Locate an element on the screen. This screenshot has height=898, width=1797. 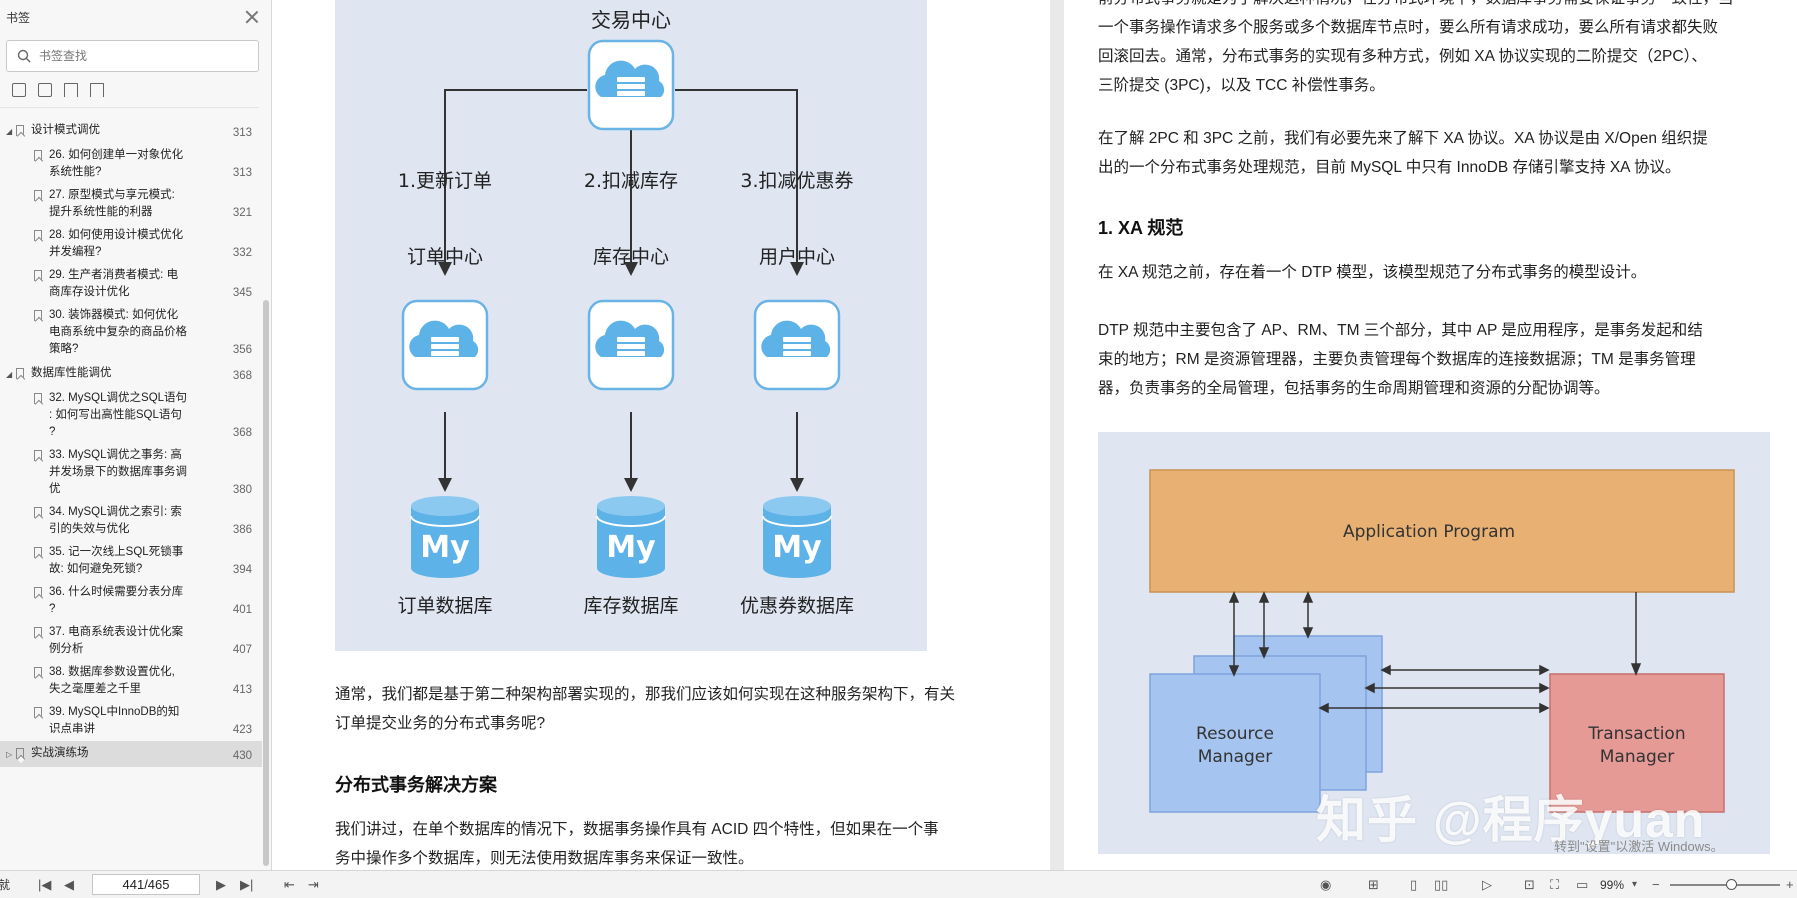
bookmark-label: 30. 装饰器模式: 如何优化 电商系统中复杂的商品价格 策略? is located at coordinates (118, 332).